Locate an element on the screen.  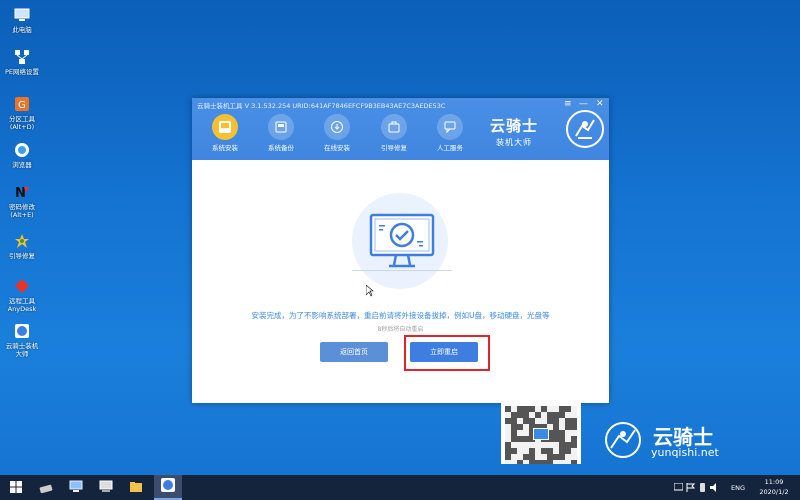
windows-icon is located at coordinates (16, 487).